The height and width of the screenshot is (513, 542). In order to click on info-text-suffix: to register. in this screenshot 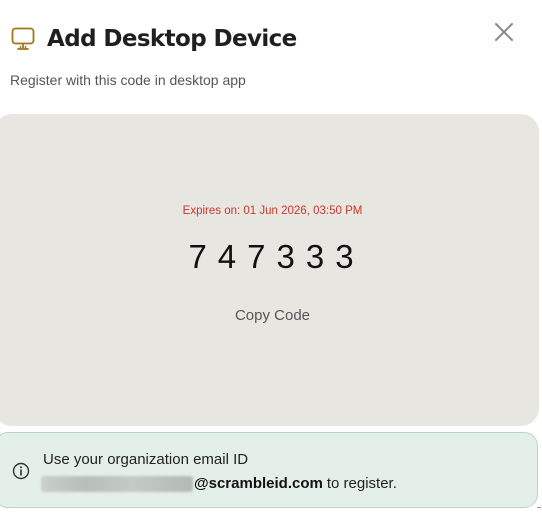, I will do `click(361, 483)`.